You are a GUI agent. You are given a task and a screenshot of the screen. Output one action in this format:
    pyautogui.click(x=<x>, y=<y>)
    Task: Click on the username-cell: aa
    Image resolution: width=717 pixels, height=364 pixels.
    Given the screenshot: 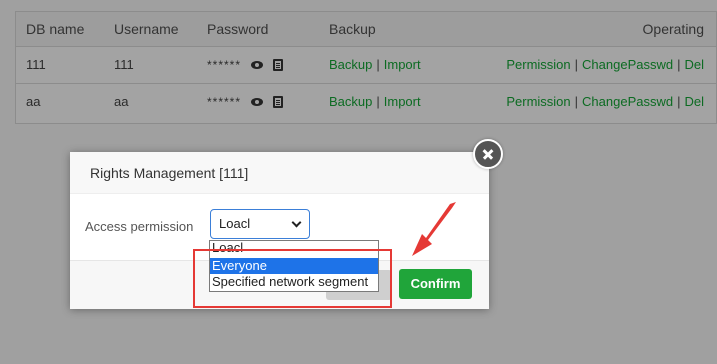 What is the action you would take?
    pyautogui.click(x=121, y=101)
    